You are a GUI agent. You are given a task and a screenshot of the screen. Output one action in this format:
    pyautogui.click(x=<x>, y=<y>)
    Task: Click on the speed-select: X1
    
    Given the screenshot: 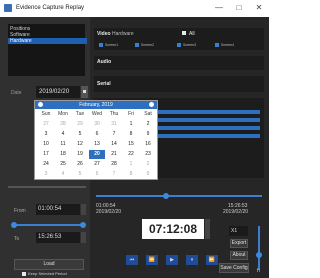 What is the action you would take?
    pyautogui.click(x=238, y=231)
    